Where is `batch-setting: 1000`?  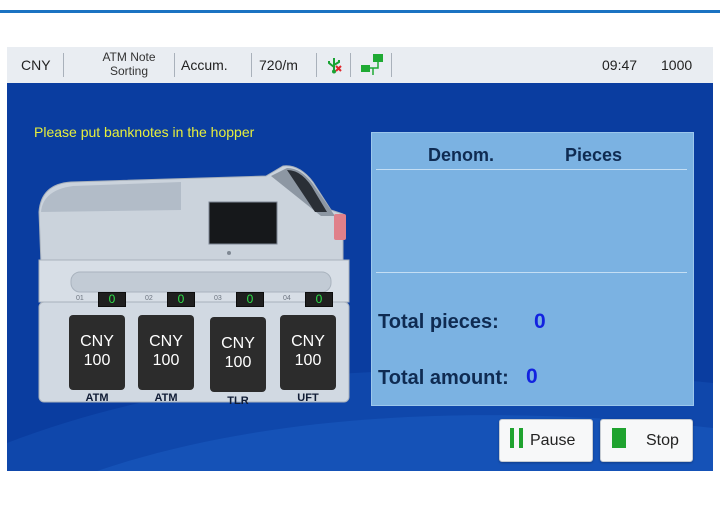 batch-setting: 1000 is located at coordinates (676, 65).